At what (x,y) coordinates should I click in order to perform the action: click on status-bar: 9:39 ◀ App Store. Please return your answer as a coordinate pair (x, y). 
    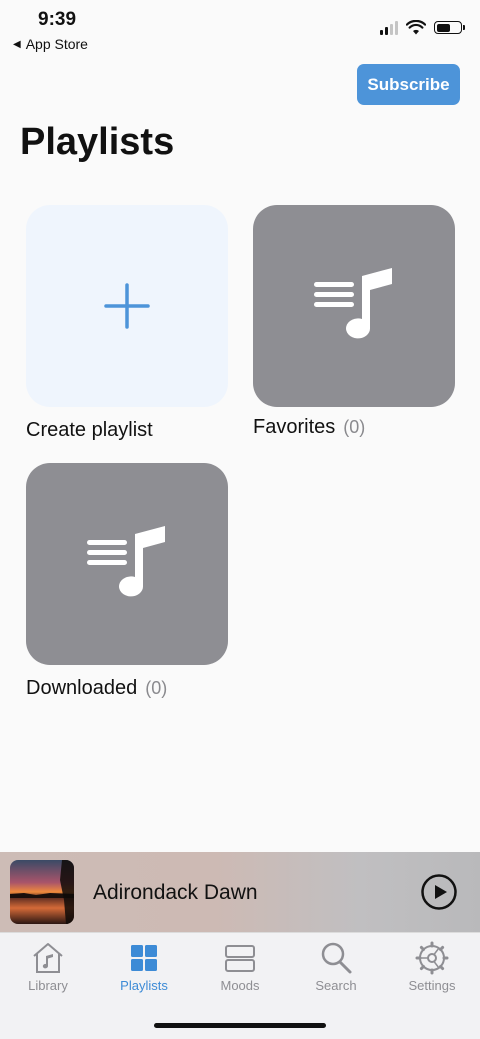
    Looking at the image, I should click on (240, 30).